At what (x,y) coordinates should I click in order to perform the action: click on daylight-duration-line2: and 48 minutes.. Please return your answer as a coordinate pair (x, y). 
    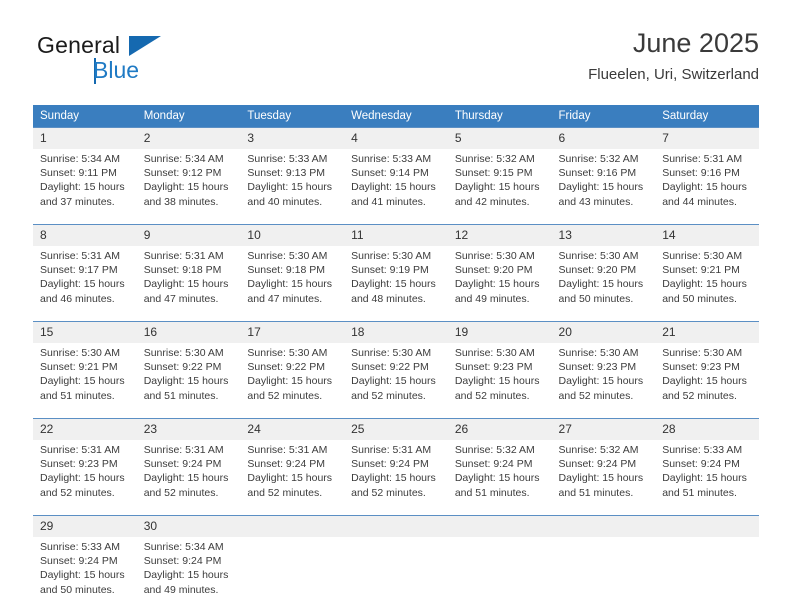
    Looking at the image, I should click on (388, 298).